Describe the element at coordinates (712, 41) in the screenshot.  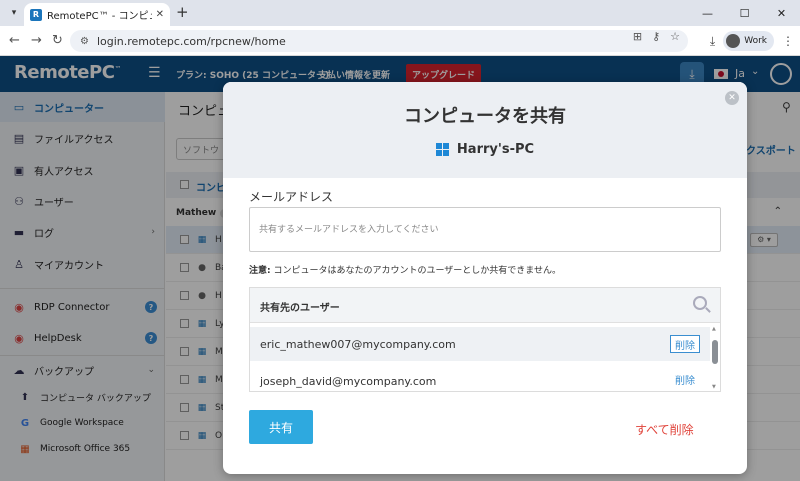
I see `downloads-icon: ⤓` at that location.